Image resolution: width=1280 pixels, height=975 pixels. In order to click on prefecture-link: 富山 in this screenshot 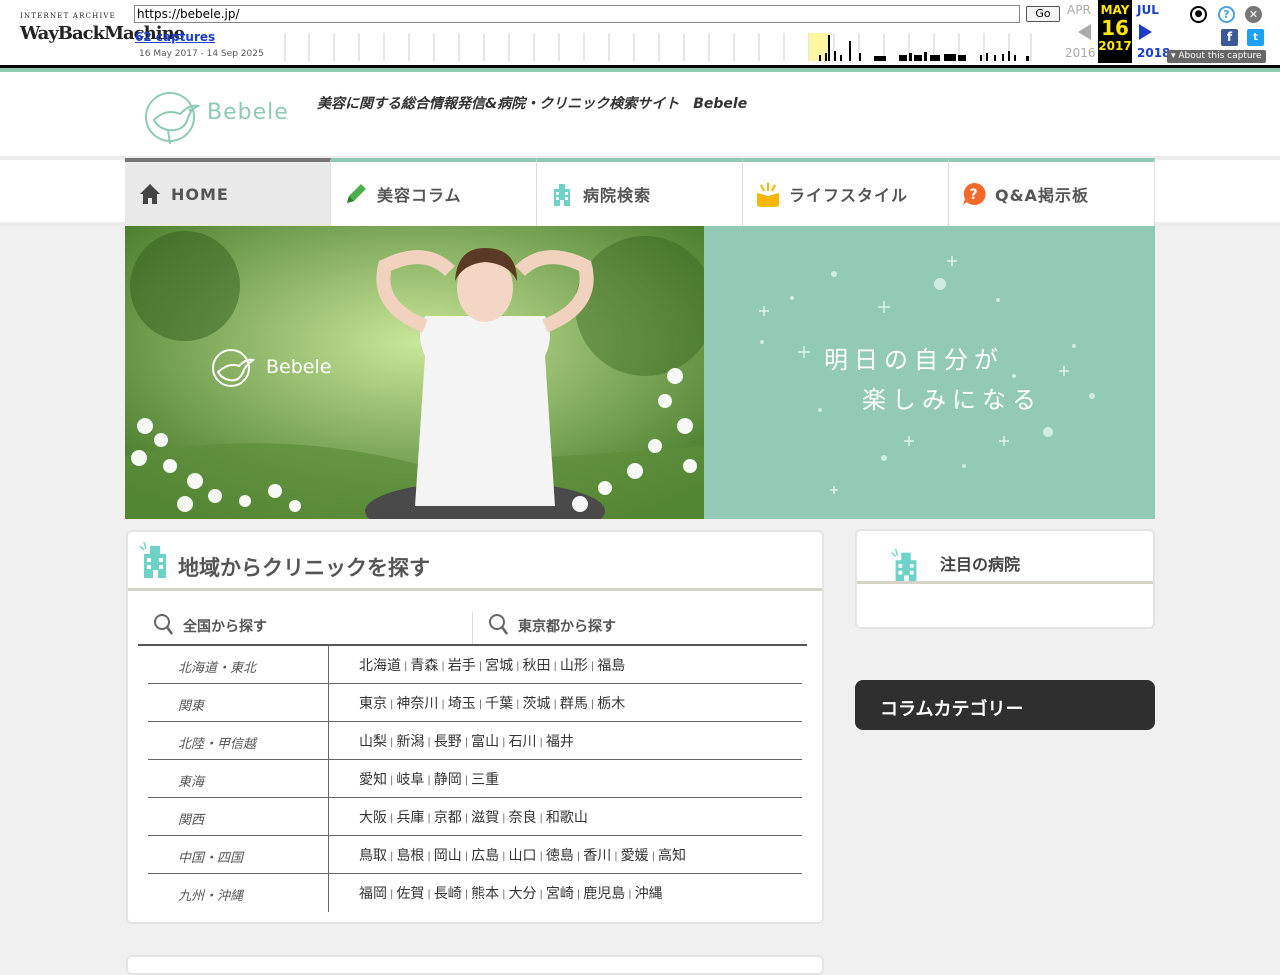, I will do `click(485, 742)`.